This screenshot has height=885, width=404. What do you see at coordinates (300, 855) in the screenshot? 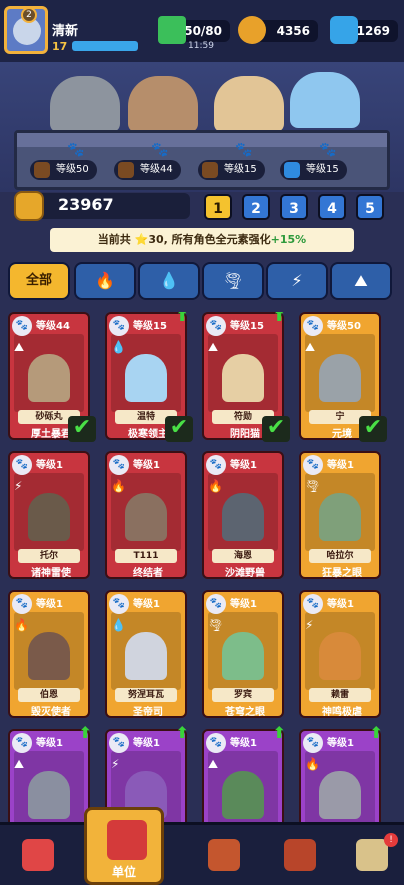
I see `ship-icon` at bounding box center [300, 855].